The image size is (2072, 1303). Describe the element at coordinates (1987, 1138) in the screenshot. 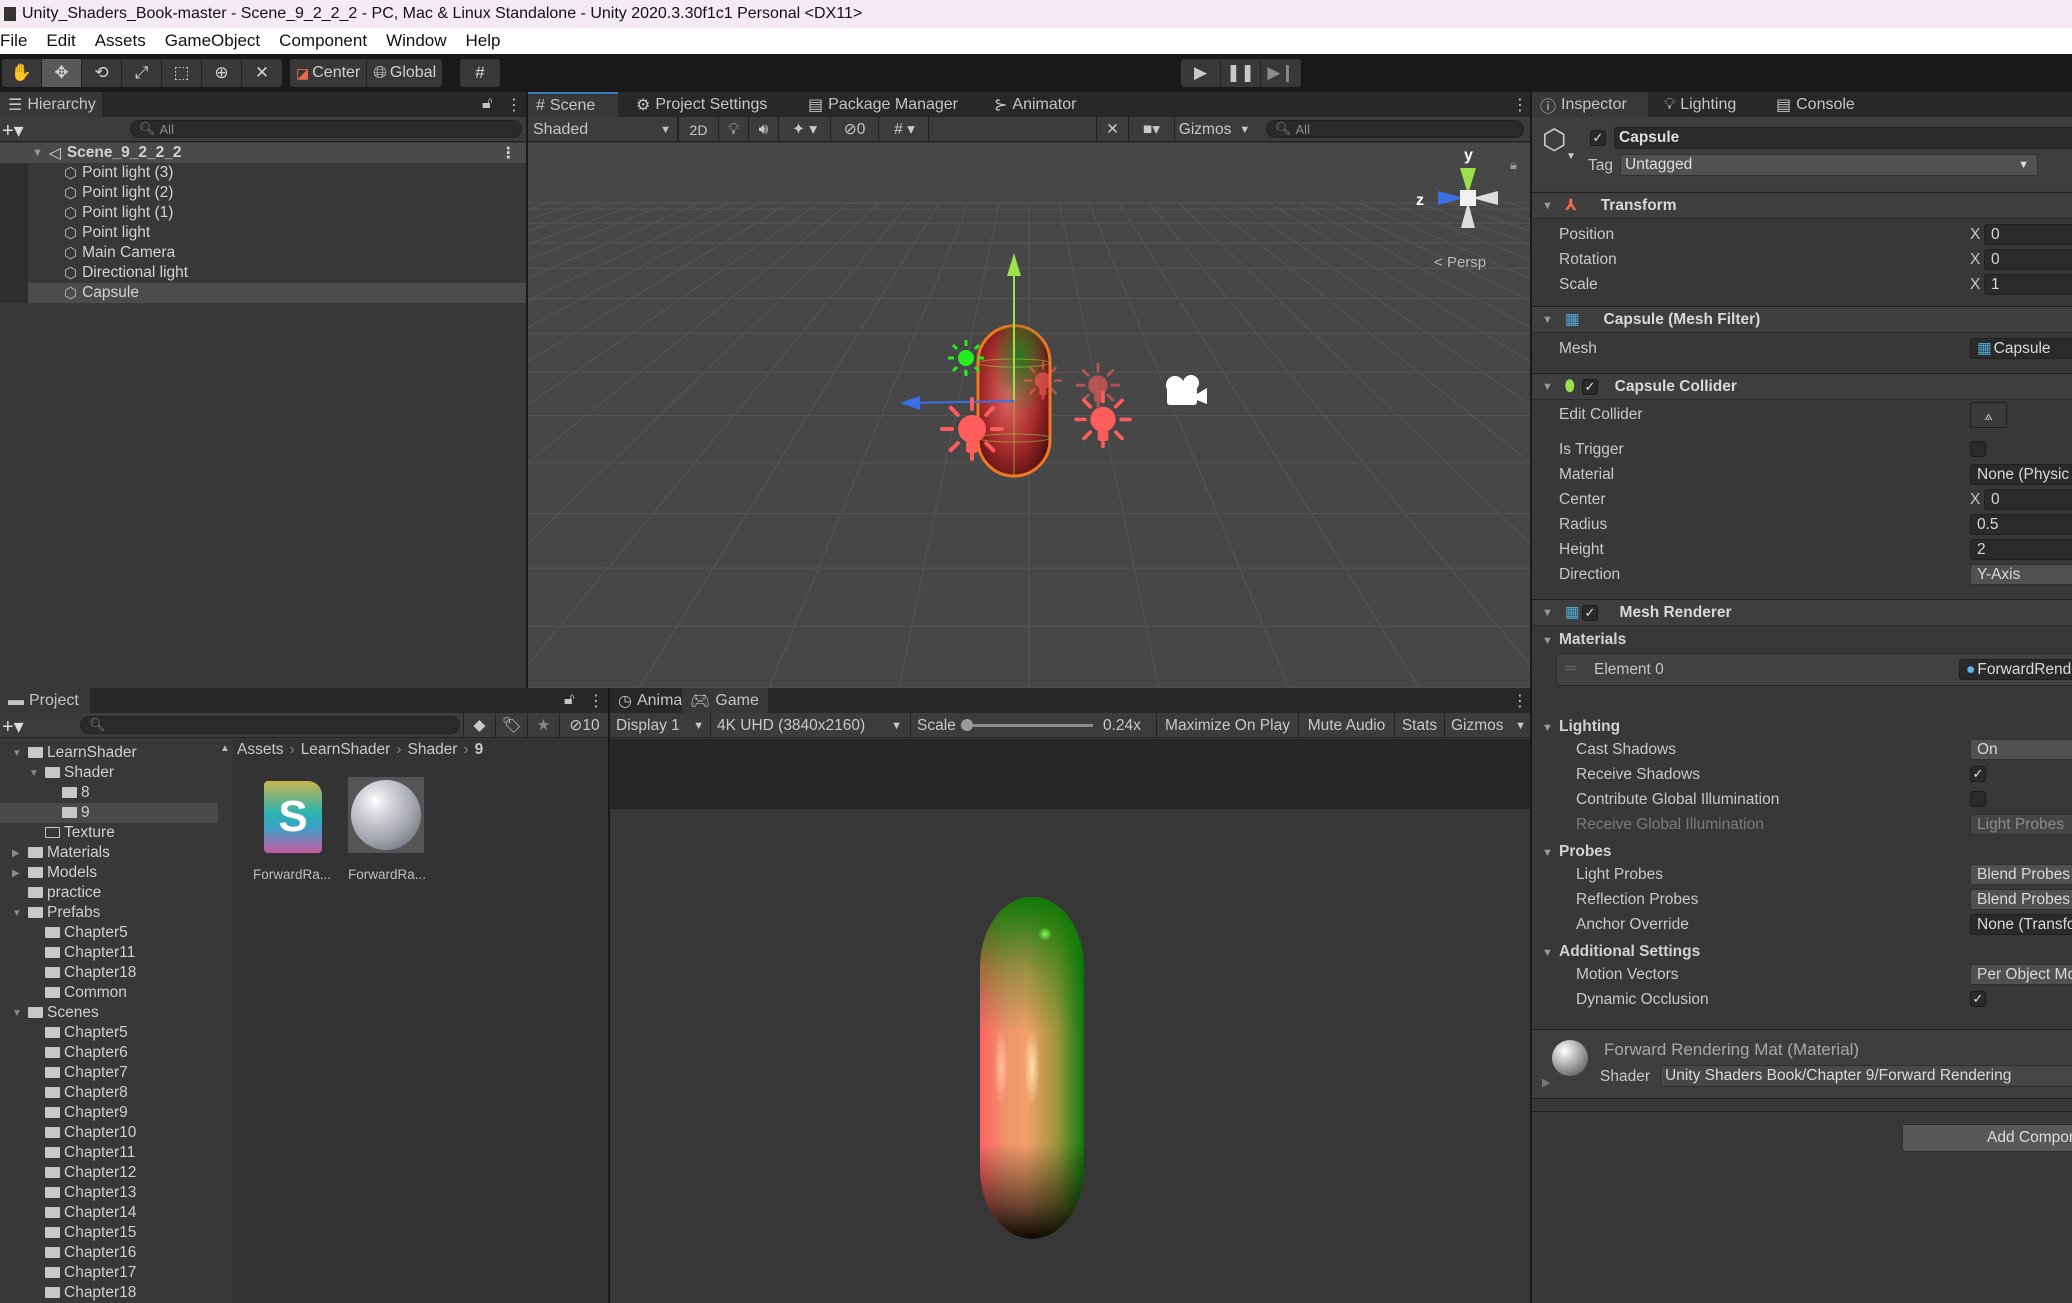

I see `add-component-button: Add Component` at that location.